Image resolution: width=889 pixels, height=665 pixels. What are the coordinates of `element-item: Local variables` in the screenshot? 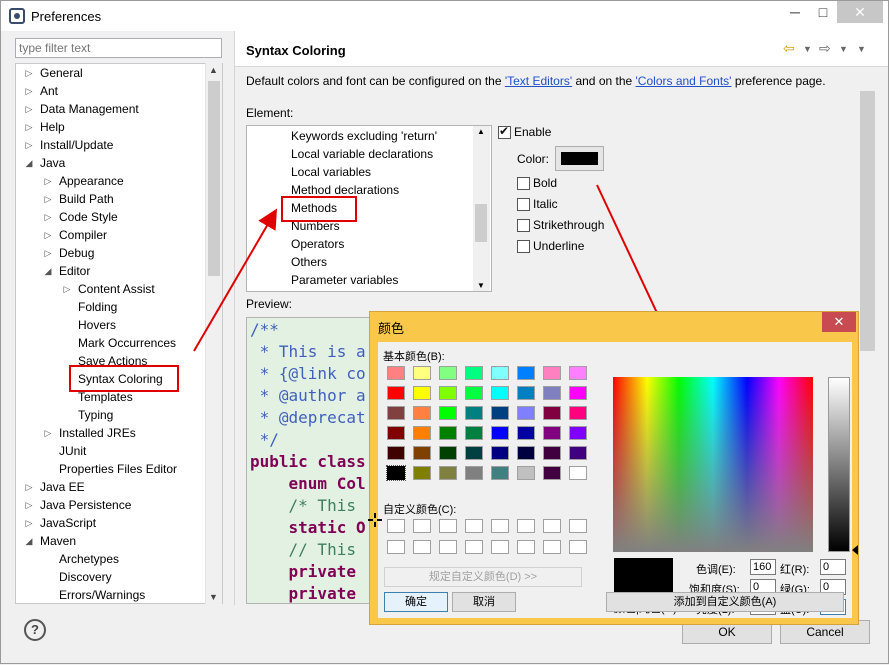 It's located at (331, 172).